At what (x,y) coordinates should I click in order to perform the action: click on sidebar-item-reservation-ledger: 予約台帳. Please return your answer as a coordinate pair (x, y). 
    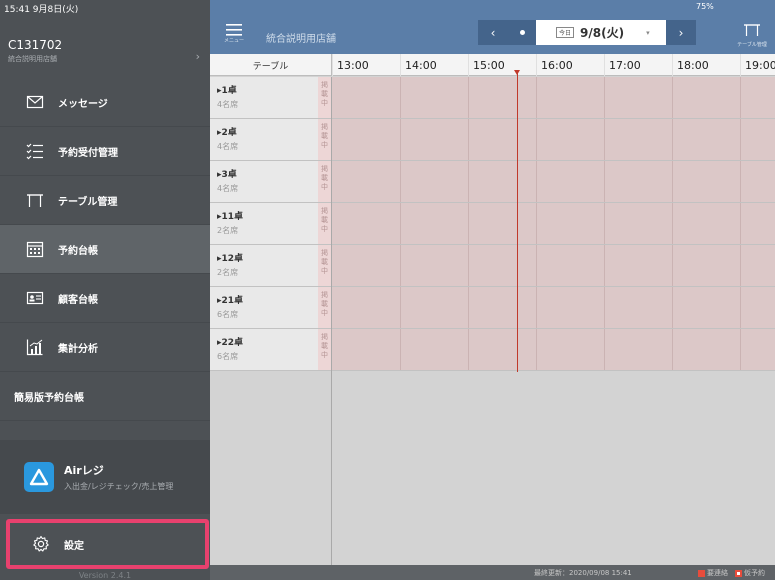
    Looking at the image, I should click on (105, 249).